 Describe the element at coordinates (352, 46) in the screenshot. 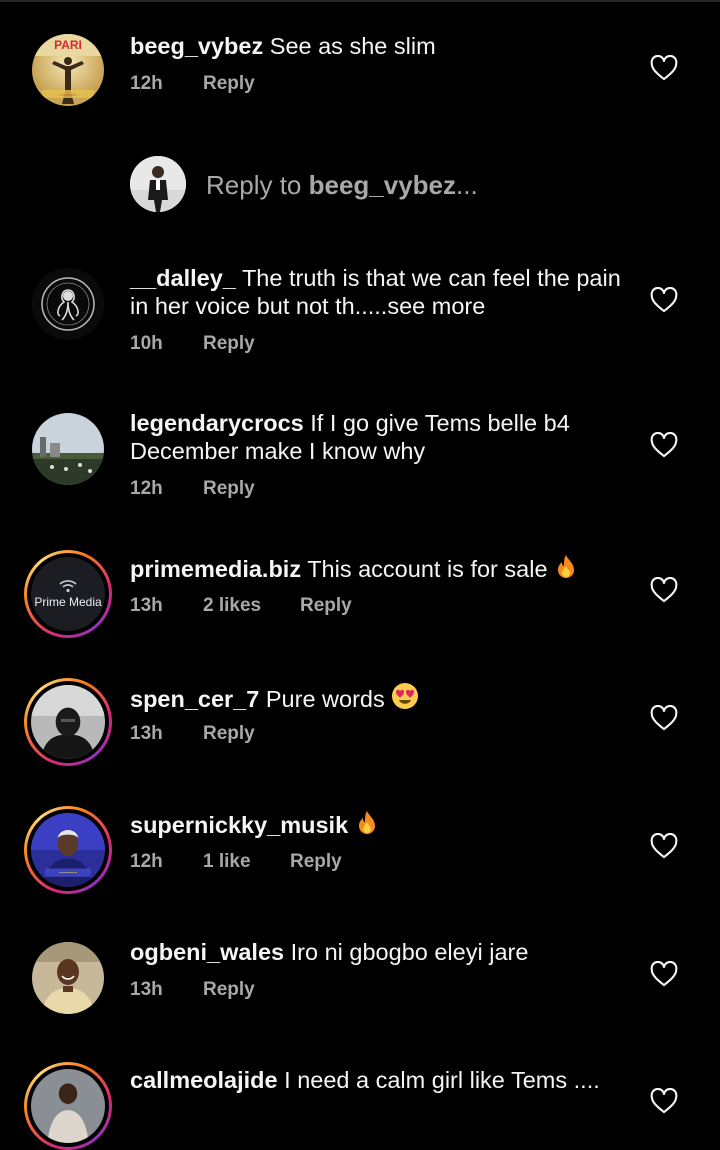

I see `comment-text: See as she slim` at that location.